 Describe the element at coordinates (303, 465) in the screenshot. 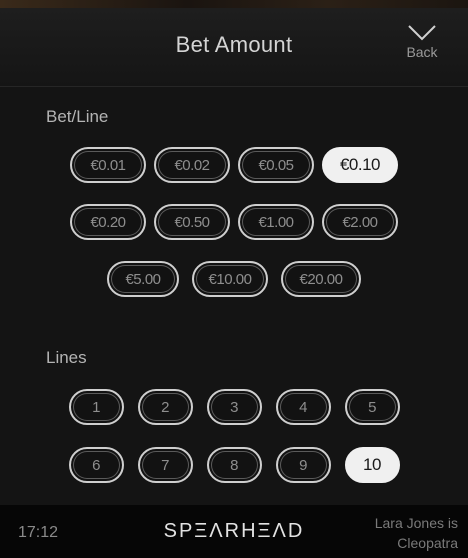

I see `lines-option: 9` at that location.